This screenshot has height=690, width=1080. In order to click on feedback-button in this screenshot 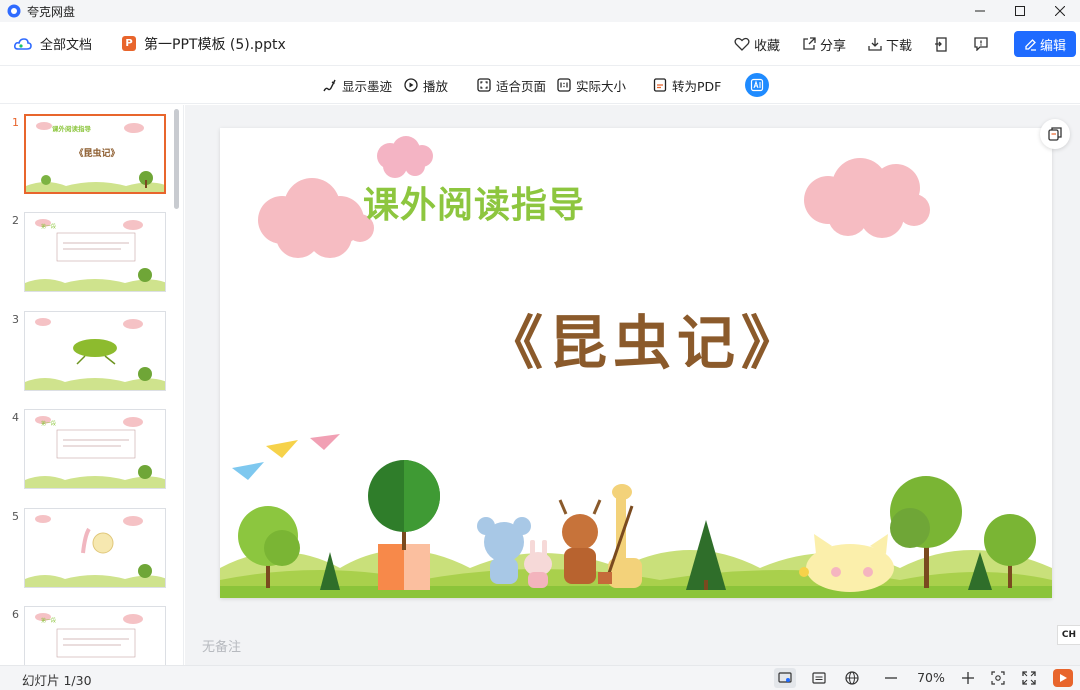, I will do `click(981, 44)`.